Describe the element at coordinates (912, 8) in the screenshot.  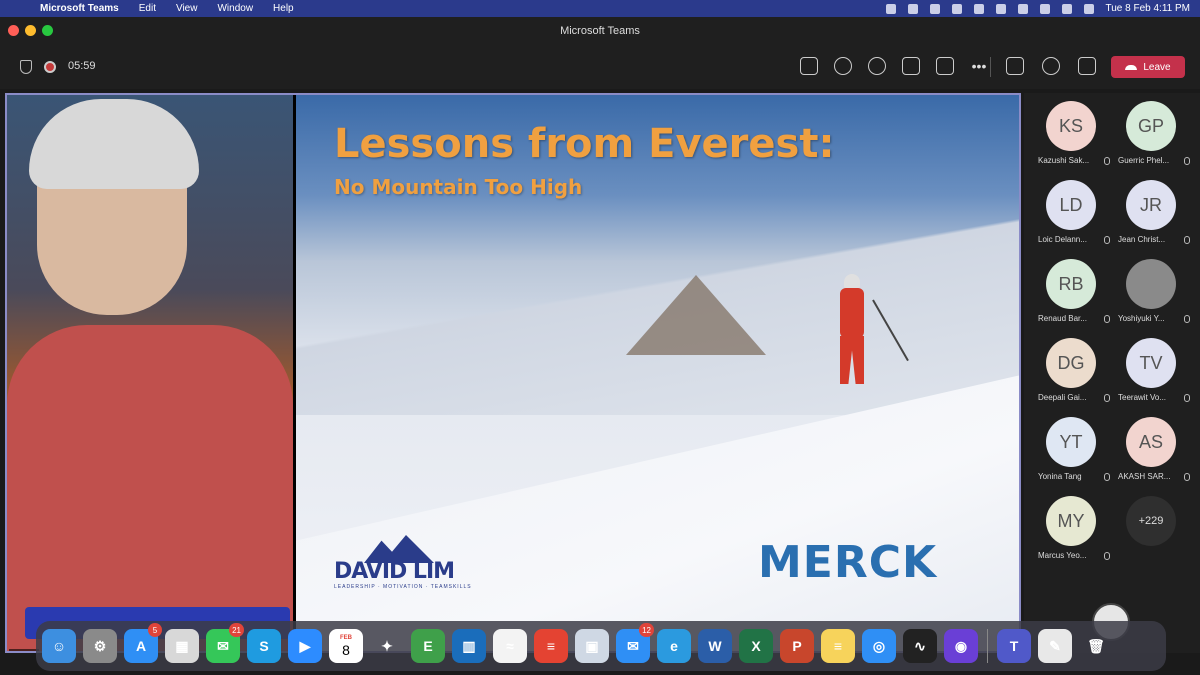
I see `status-send-icon` at that location.